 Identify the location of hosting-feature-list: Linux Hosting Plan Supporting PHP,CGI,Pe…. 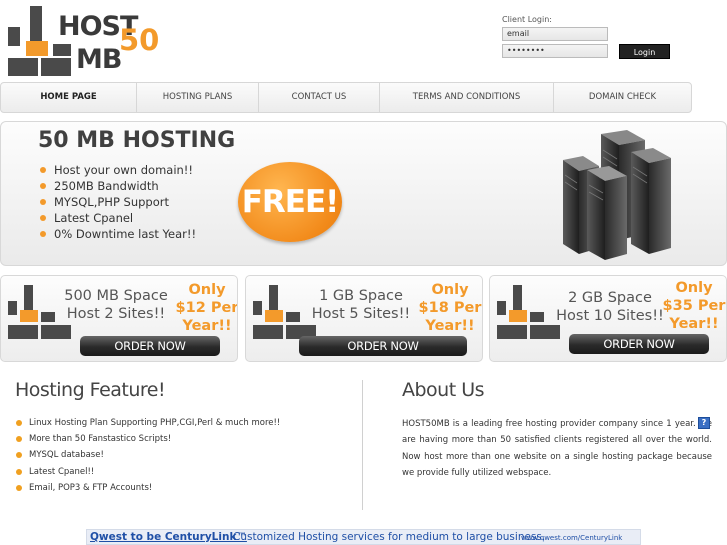
(147, 455).